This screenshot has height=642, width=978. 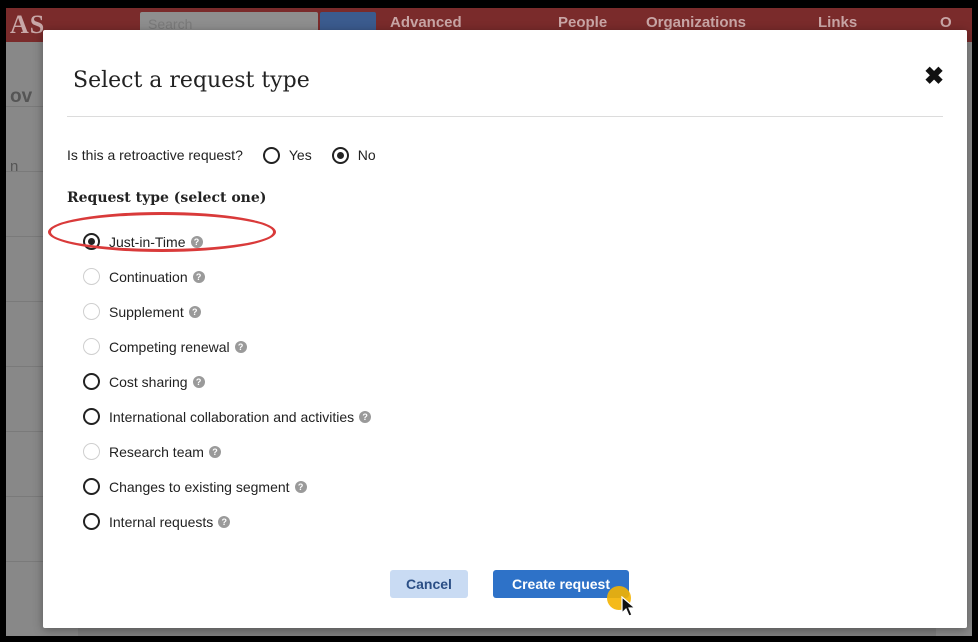 I want to click on nav-links: Links, so click(x=837, y=22).